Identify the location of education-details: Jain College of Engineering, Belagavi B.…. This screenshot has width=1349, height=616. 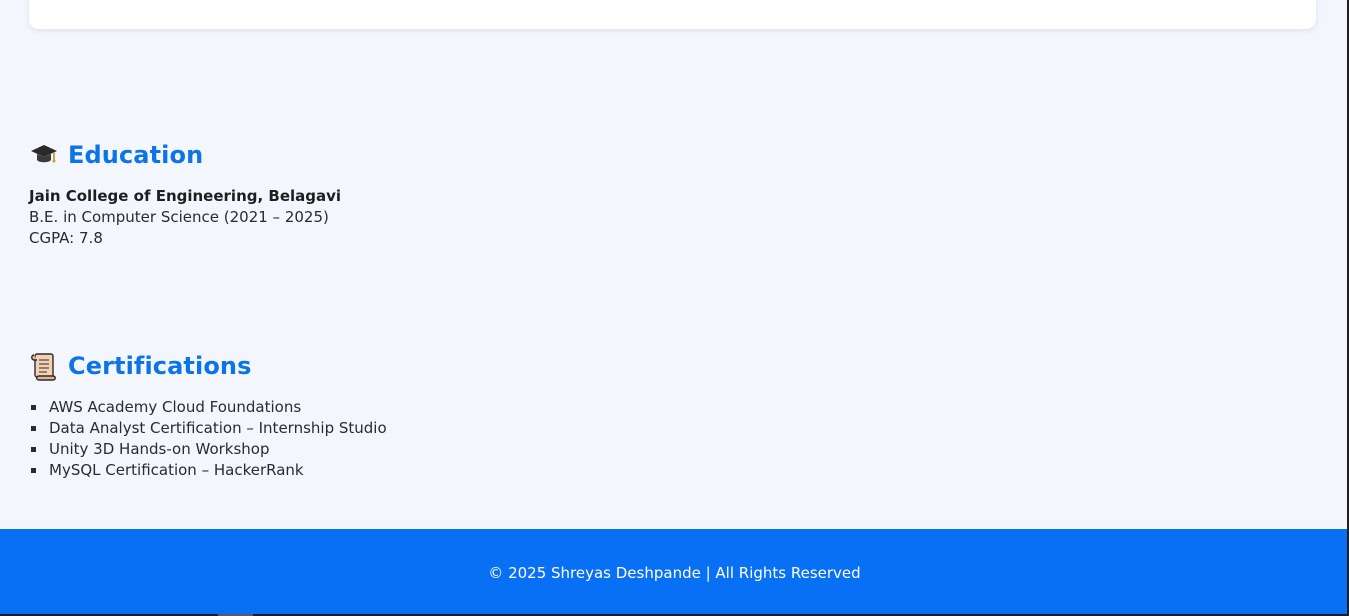
(185, 217).